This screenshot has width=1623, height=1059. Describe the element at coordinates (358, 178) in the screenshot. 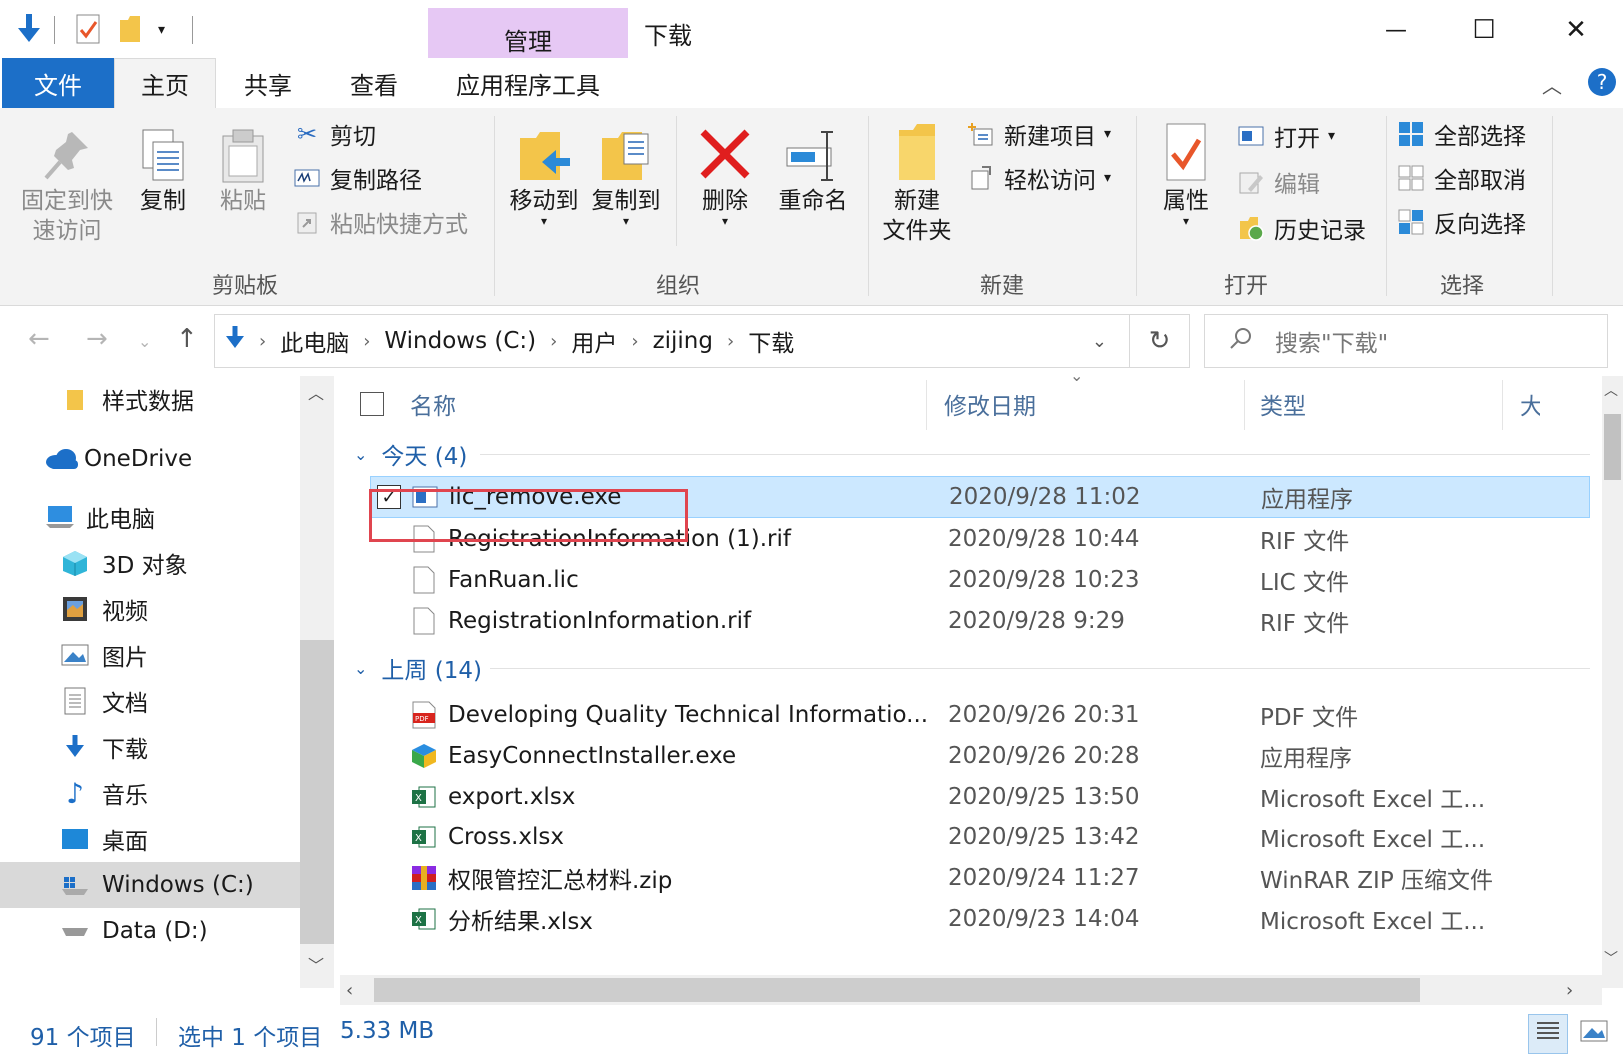

I see `copy-path-button: 复制路径` at that location.